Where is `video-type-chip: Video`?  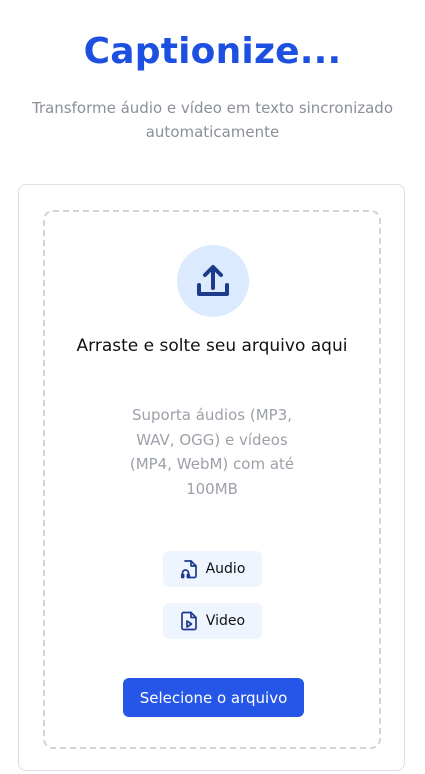 video-type-chip: Video is located at coordinates (212, 621).